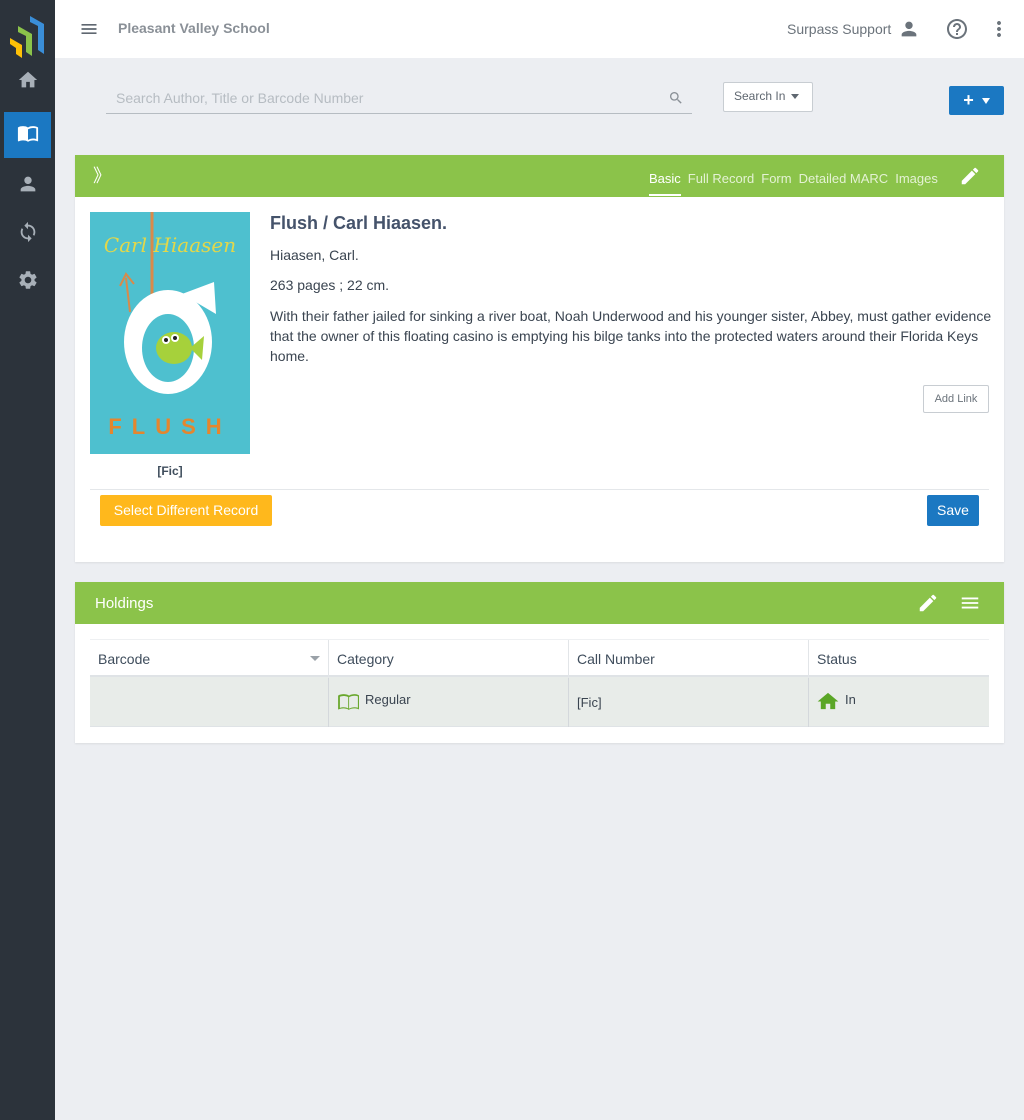 This screenshot has height=1120, width=1024. Describe the element at coordinates (449, 702) in the screenshot. I see `cell-category: Regular` at that location.